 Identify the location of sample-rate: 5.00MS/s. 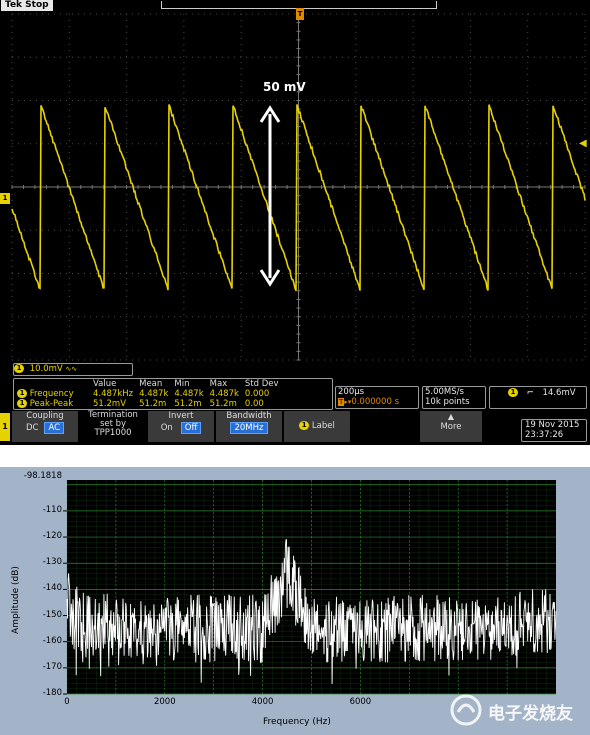
(455, 392).